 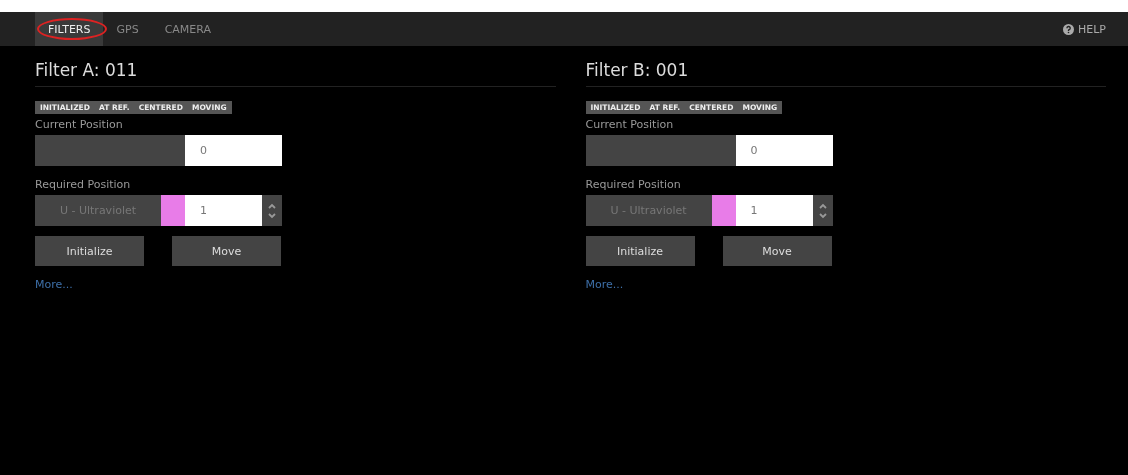 I want to click on help-icon, so click(x=1068, y=29).